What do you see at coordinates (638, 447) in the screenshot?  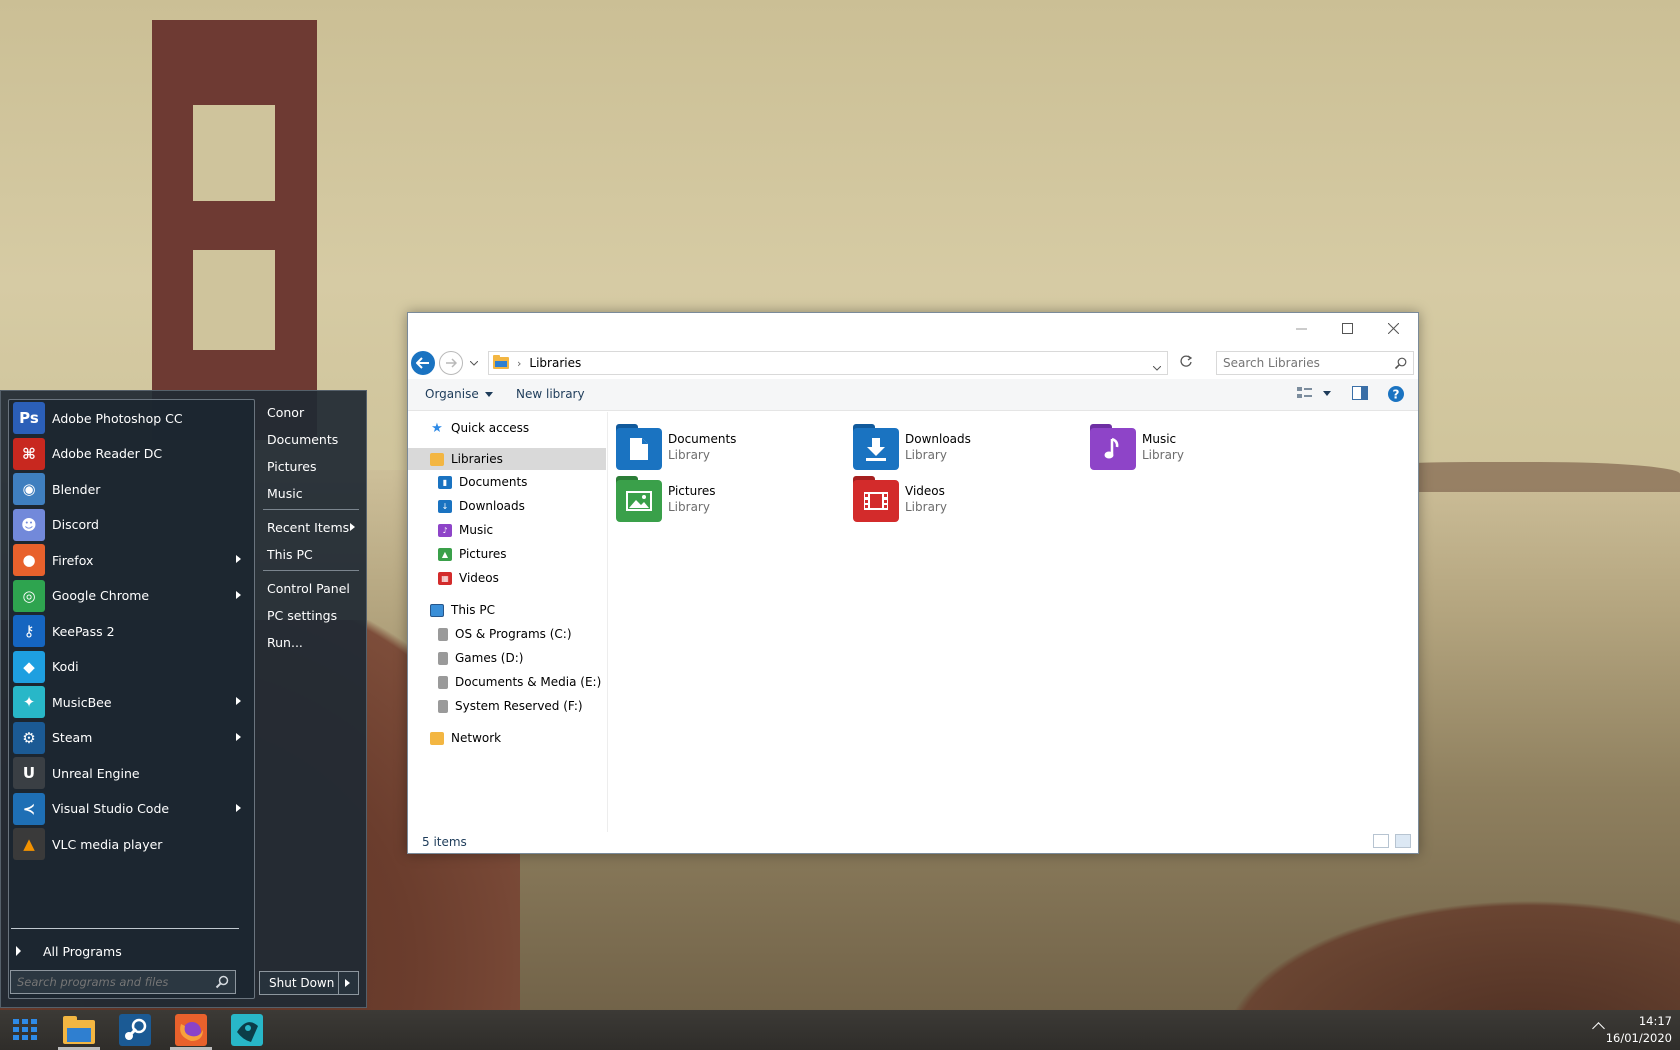 I see `document-icon` at bounding box center [638, 447].